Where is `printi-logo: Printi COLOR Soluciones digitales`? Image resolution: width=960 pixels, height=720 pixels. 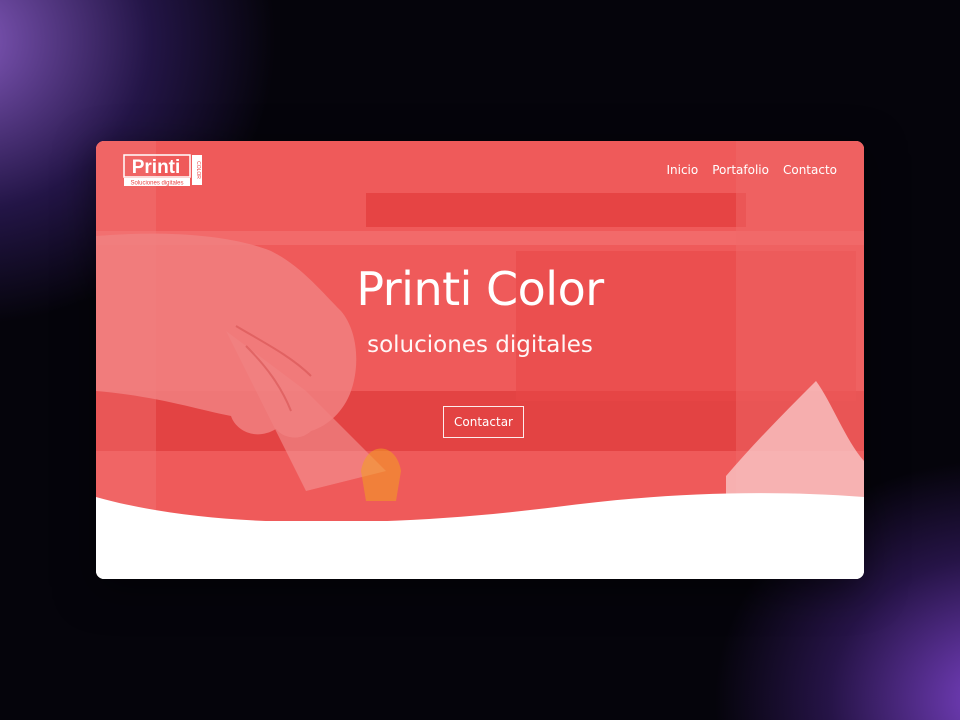
printi-logo: Printi COLOR Soluciones digitales is located at coordinates (163, 173).